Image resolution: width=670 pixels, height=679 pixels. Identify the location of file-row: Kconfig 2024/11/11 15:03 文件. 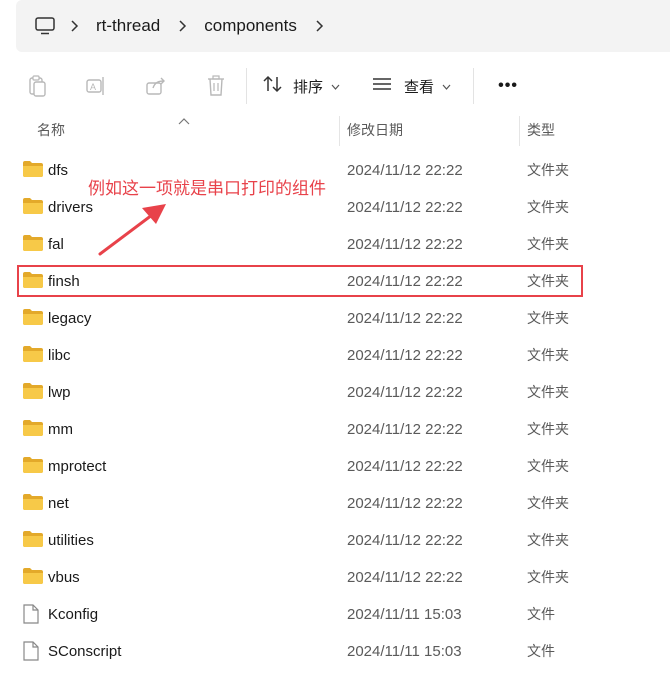
(335, 614).